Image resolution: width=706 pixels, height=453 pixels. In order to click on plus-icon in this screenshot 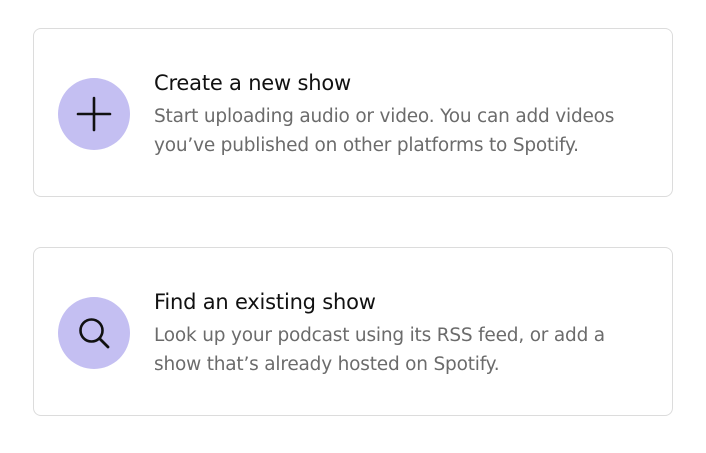, I will do `click(94, 114)`.